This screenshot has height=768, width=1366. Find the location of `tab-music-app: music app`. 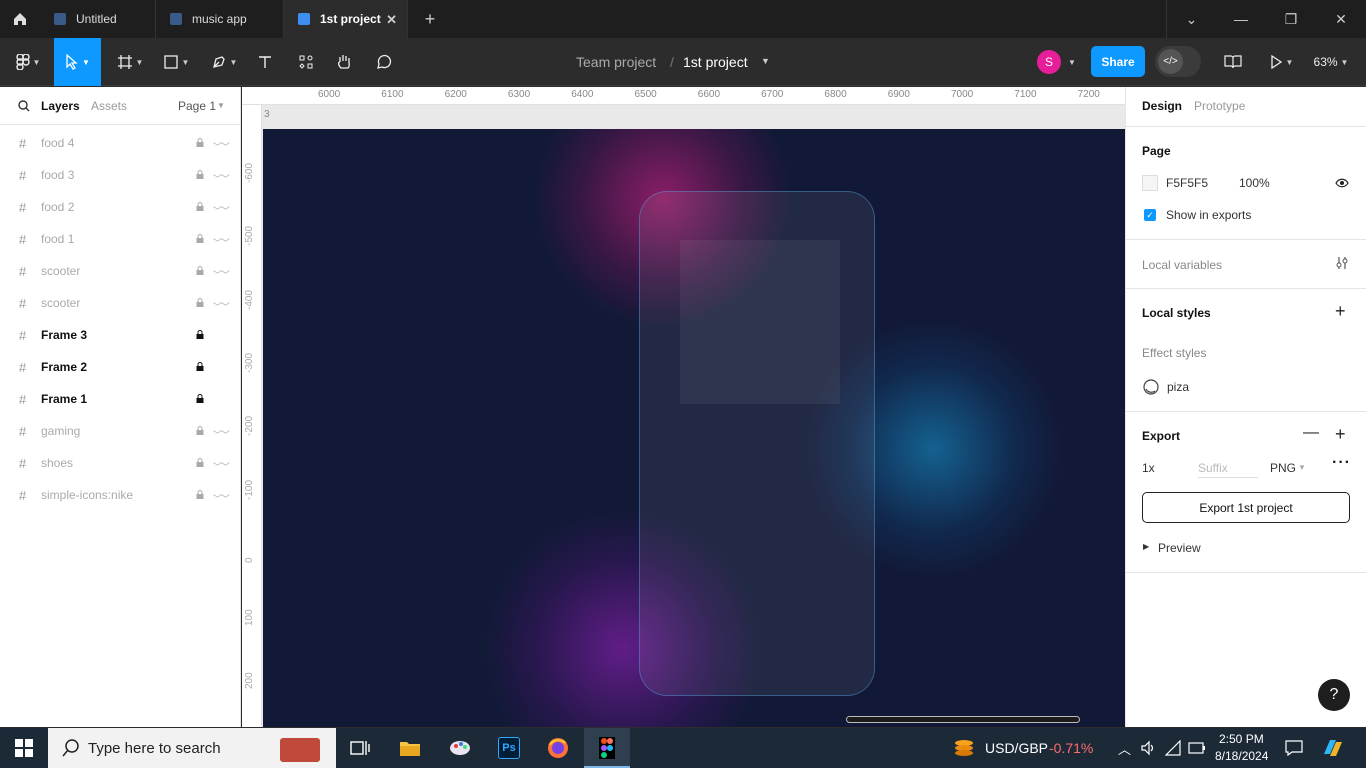

tab-music-app: music app is located at coordinates (220, 19).